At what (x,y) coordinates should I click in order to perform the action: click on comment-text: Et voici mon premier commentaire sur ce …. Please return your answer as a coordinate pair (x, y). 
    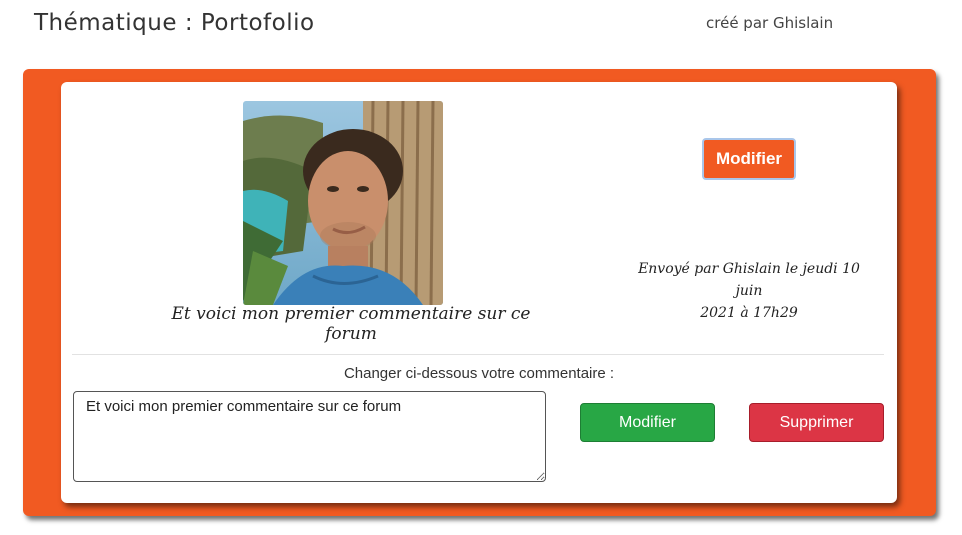
    Looking at the image, I should click on (351, 324).